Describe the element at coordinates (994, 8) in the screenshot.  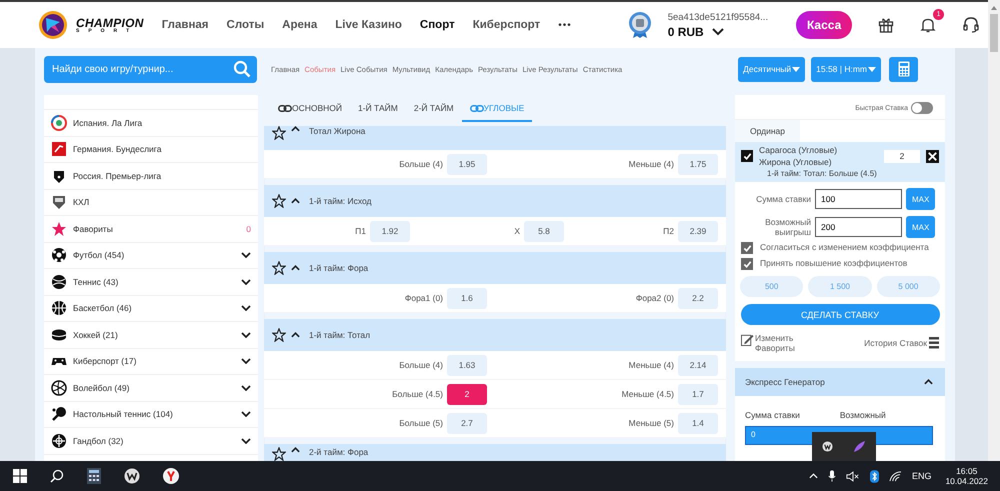
I see `scroll-up-icon` at that location.